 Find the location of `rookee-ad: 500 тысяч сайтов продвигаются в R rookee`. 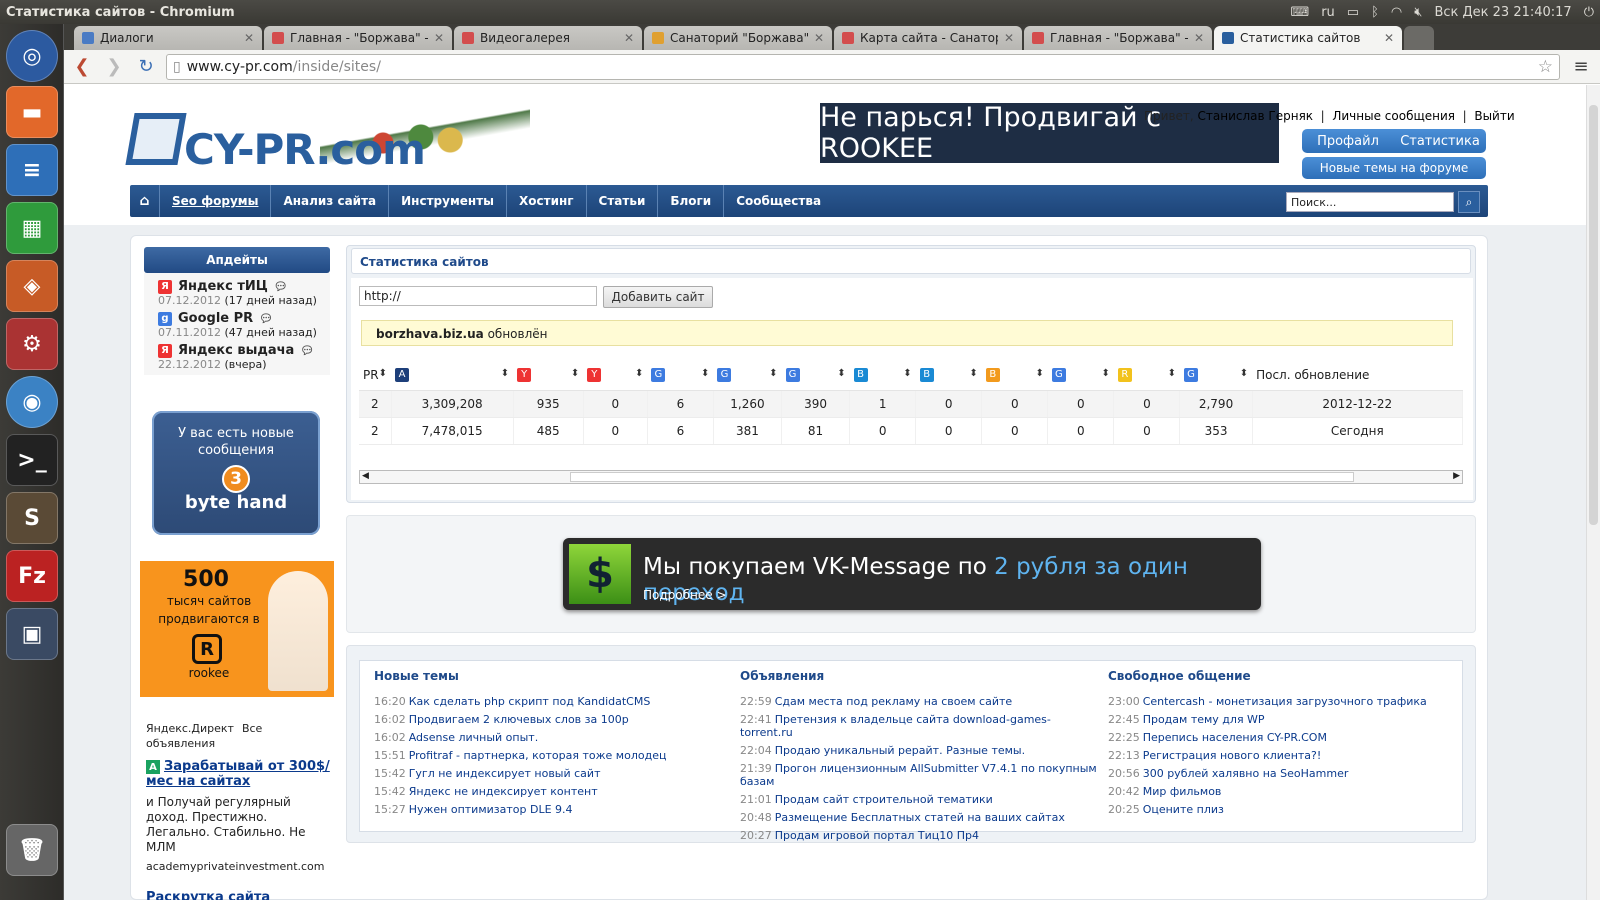

rookee-ad: 500 тысяч сайтов продвигаются в R rookee is located at coordinates (237, 629).